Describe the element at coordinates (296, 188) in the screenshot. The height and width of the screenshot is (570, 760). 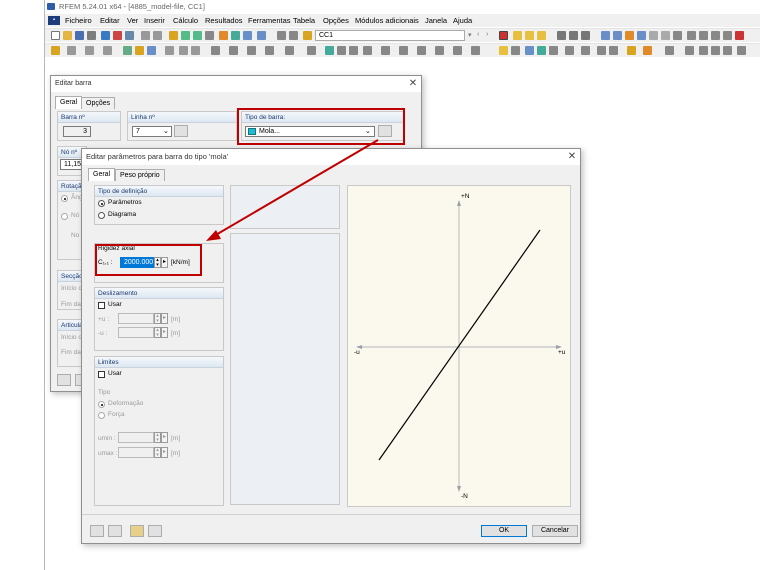
I see `callout-arrow-line` at that location.